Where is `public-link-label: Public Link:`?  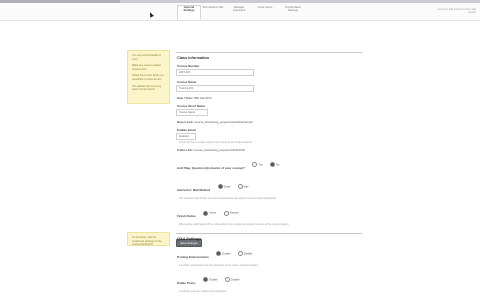 public-link-label: Public Link: is located at coordinates (185, 150).